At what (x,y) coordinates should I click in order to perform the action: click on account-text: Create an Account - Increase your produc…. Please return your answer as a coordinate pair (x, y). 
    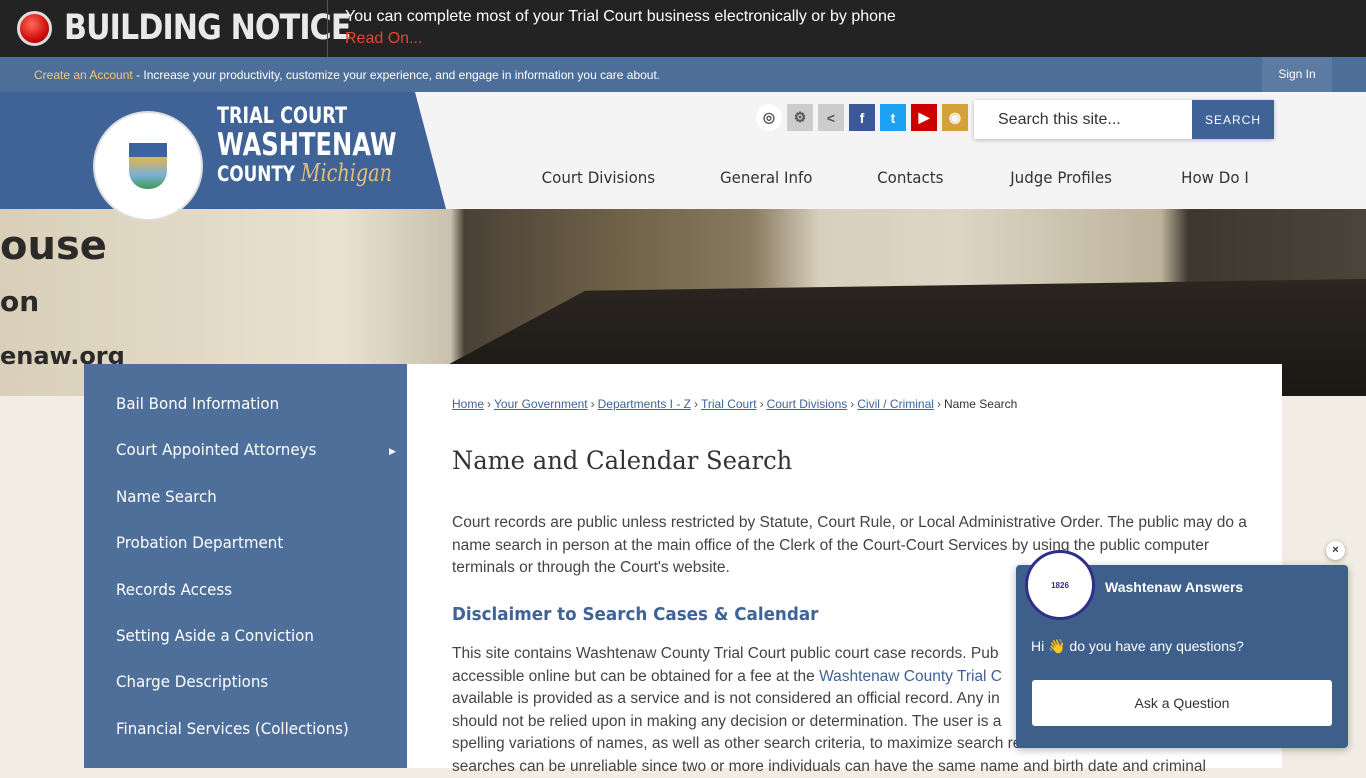
    Looking at the image, I should click on (347, 75).